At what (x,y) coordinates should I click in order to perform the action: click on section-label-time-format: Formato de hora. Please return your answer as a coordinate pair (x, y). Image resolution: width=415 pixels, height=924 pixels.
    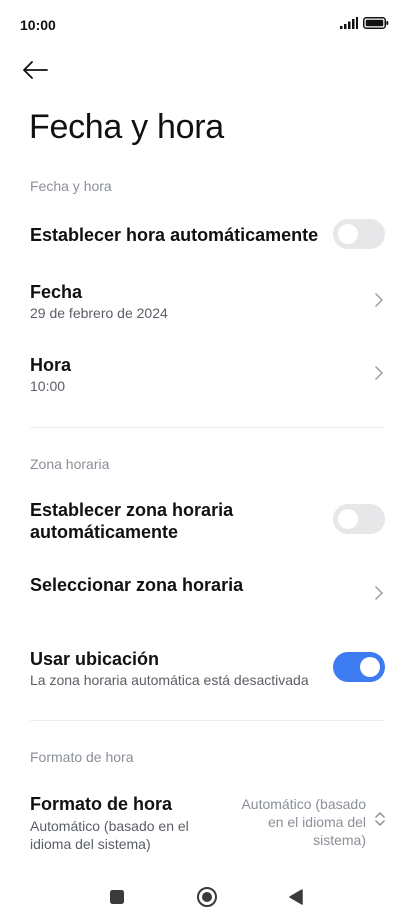
    Looking at the image, I should click on (82, 757).